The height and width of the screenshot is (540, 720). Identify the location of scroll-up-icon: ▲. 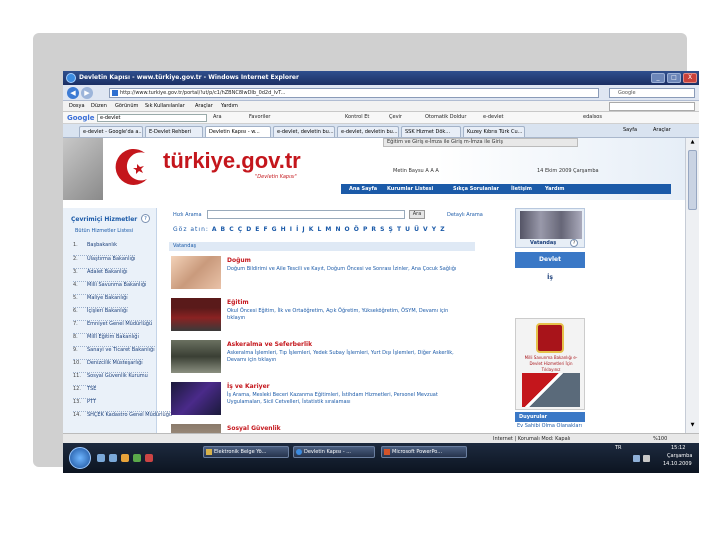
(692, 143).